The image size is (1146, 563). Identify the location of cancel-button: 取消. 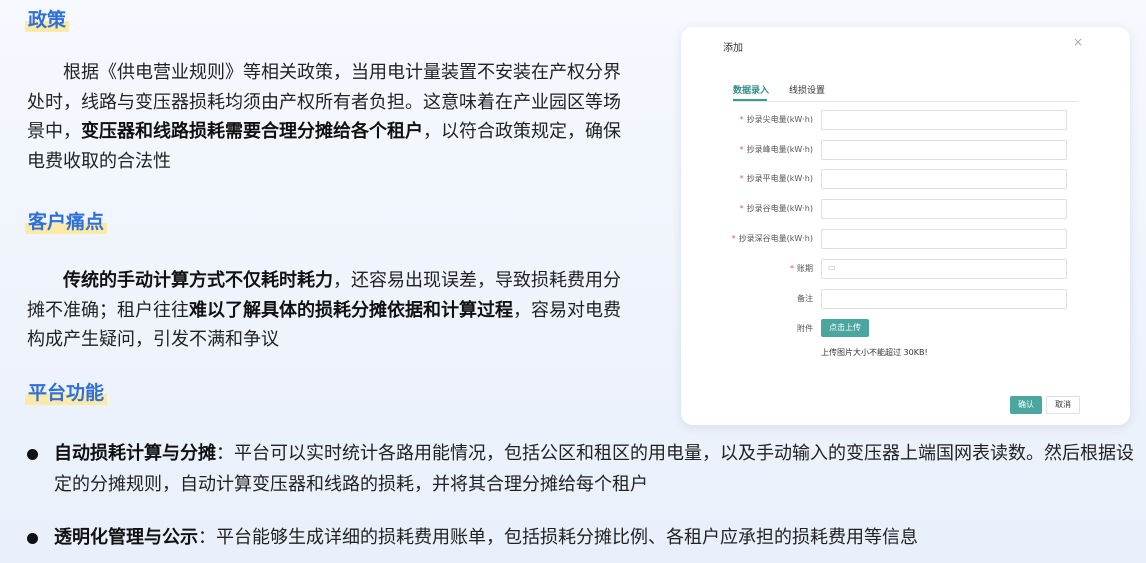
(1063, 405).